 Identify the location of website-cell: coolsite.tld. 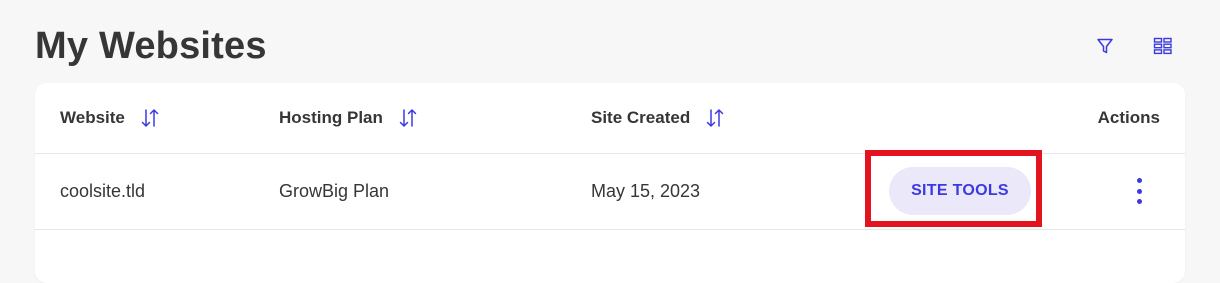
(102, 191).